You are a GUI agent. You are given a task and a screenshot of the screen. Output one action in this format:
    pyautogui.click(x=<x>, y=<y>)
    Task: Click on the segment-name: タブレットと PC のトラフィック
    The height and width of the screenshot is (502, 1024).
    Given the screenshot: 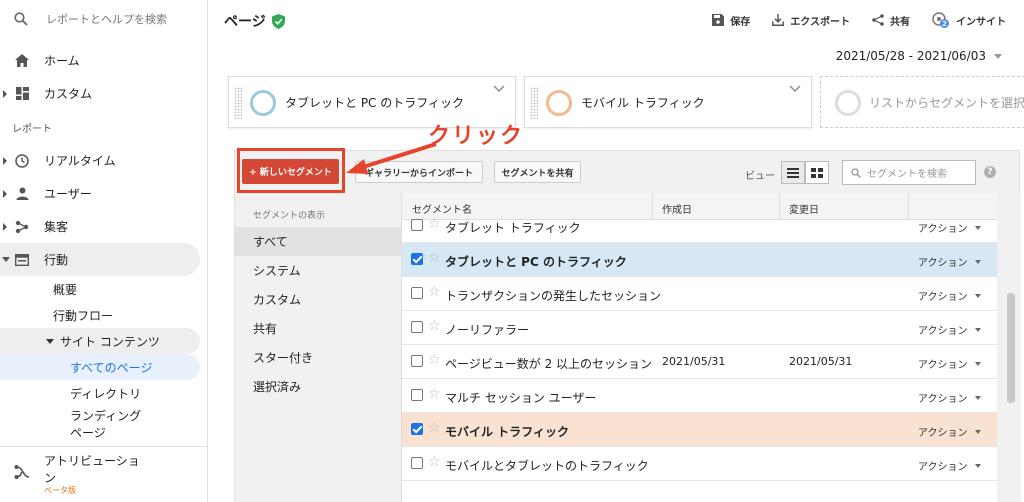 What is the action you would take?
    pyautogui.click(x=536, y=262)
    